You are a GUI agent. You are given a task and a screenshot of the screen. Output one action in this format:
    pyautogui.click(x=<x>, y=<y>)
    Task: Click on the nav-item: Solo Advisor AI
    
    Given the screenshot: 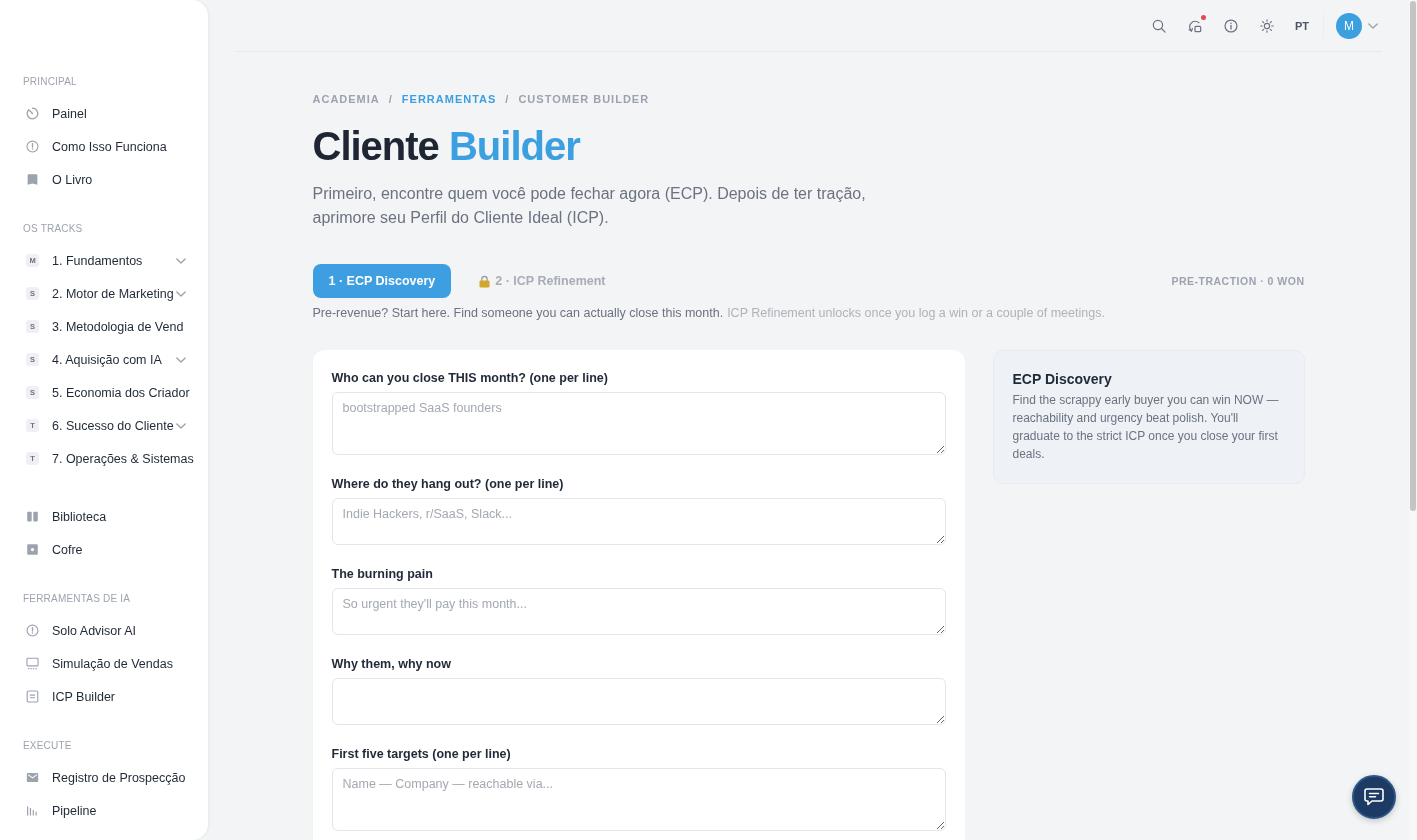 What is the action you would take?
    pyautogui.click(x=115, y=630)
    